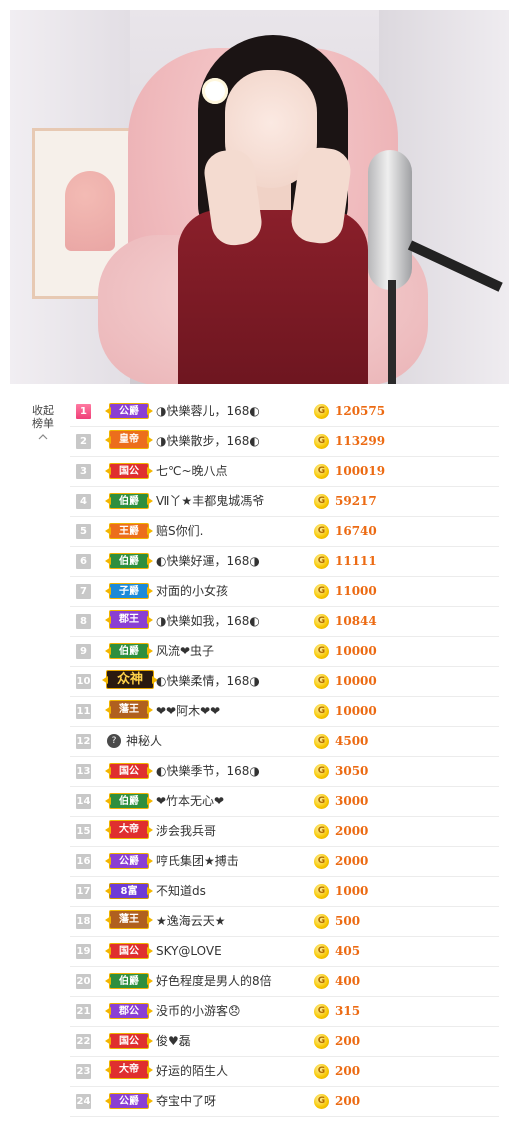 Image resolution: width=519 pixels, height=1128 pixels. I want to click on ranking-row: 1 公爵 ◑快樂蓉儿，168◐ G 120575, so click(284, 412).